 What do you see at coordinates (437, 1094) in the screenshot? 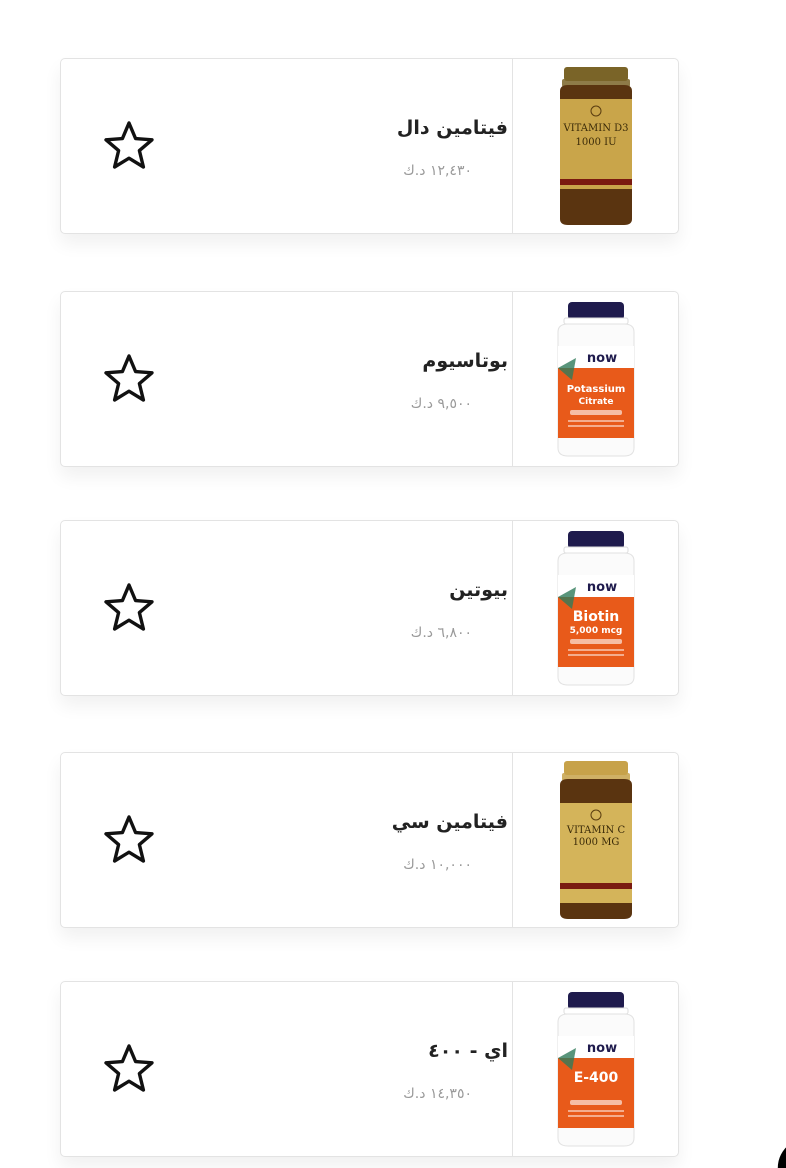
I see `product-price: ١٤,٣٥٠ د.ك` at bounding box center [437, 1094].